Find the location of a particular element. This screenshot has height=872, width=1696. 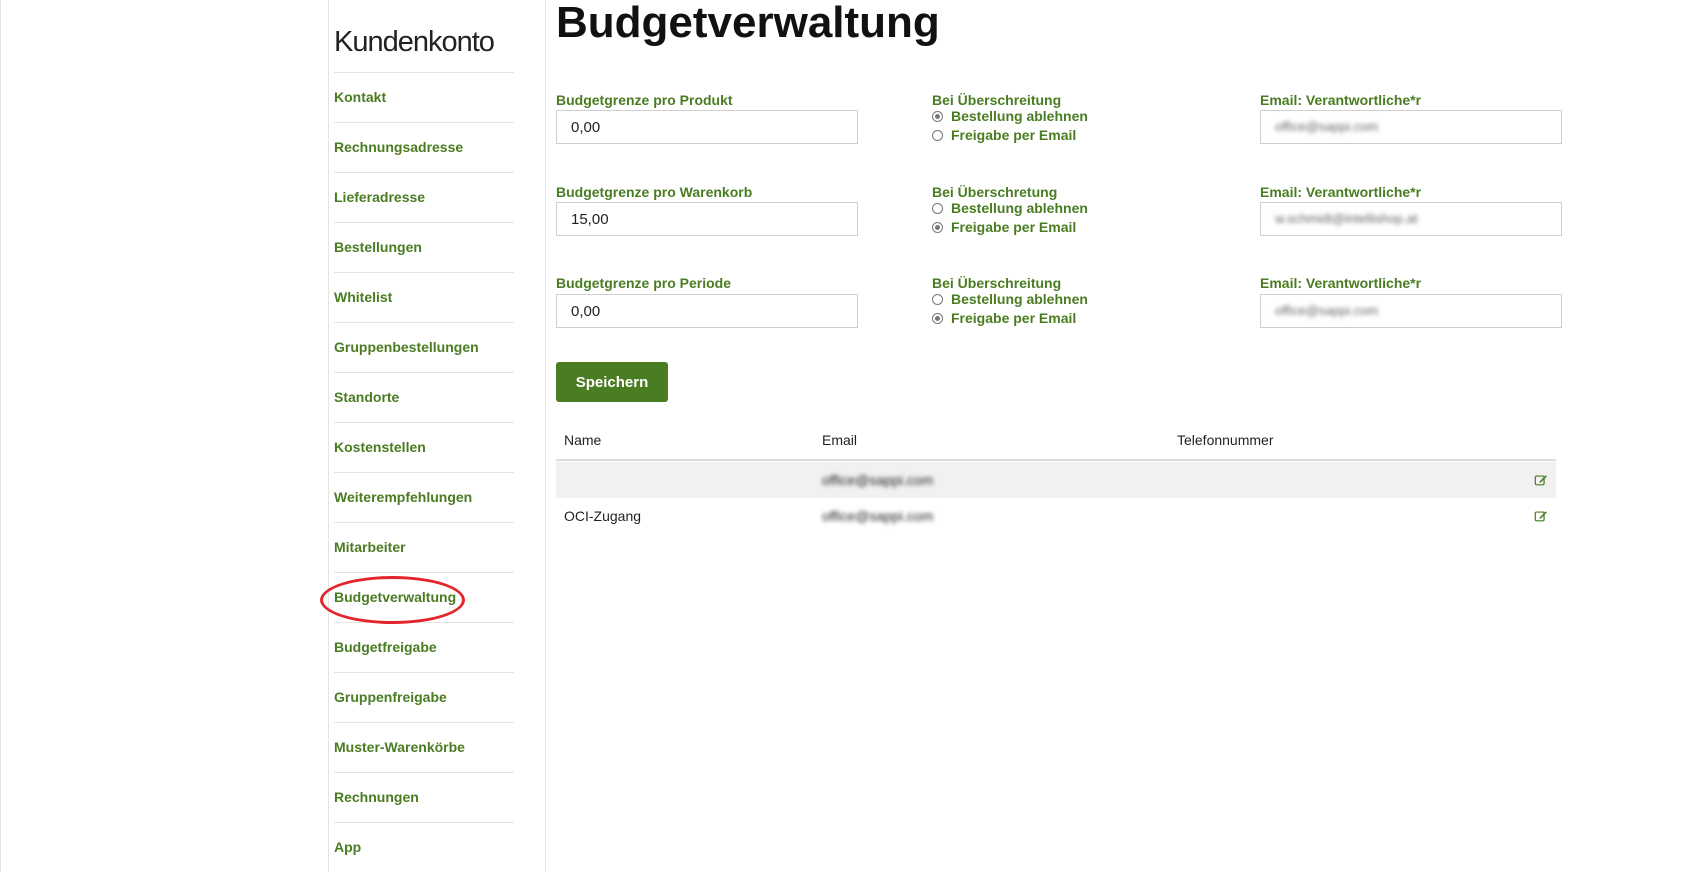

sidebar-item-gruppenfreigabe: Gruppenfreigabe is located at coordinates (424, 698).